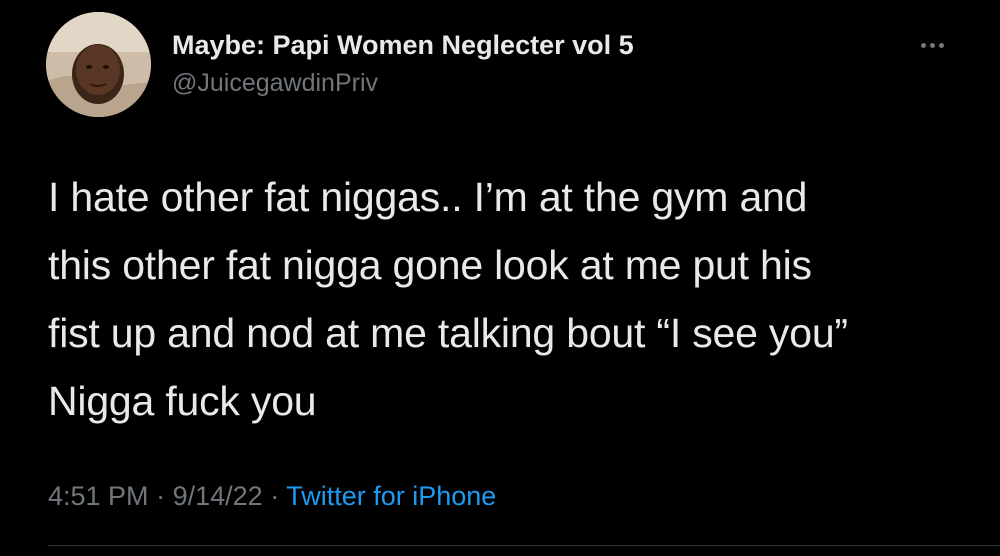  What do you see at coordinates (275, 83) in the screenshot?
I see `handle: @JuicegawdinPriv` at bounding box center [275, 83].